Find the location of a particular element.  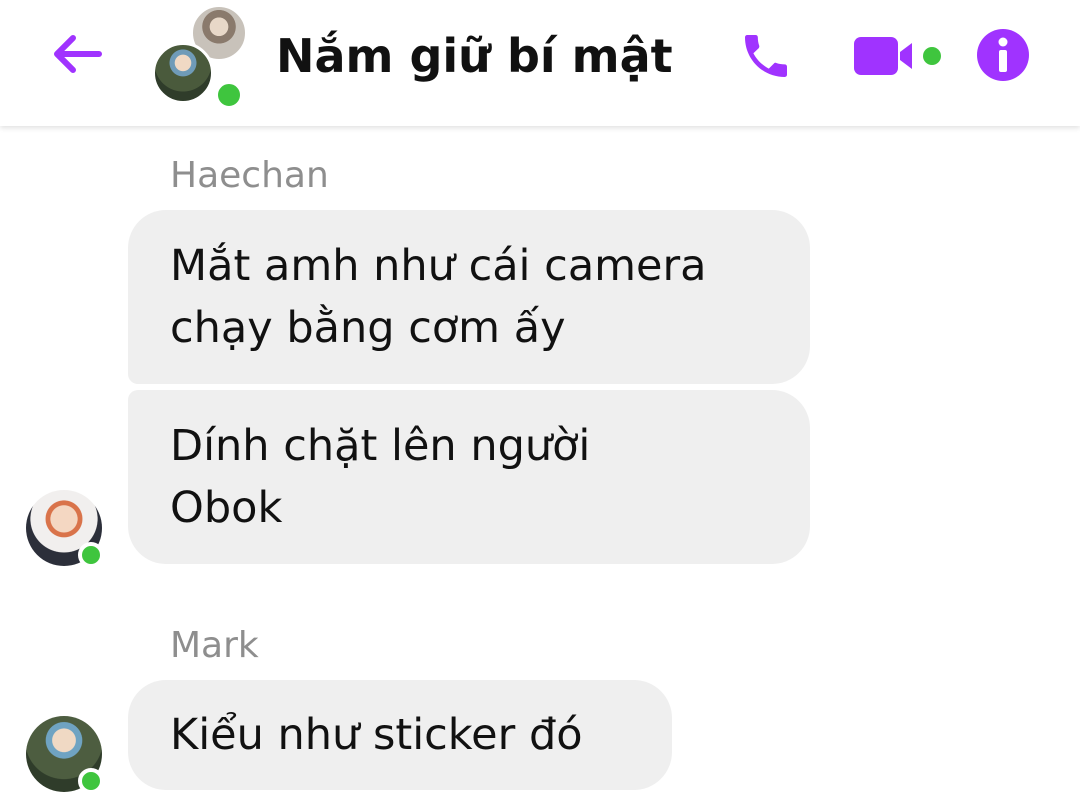

message-line: Mắt amh như cái camera is located at coordinates (438, 266).